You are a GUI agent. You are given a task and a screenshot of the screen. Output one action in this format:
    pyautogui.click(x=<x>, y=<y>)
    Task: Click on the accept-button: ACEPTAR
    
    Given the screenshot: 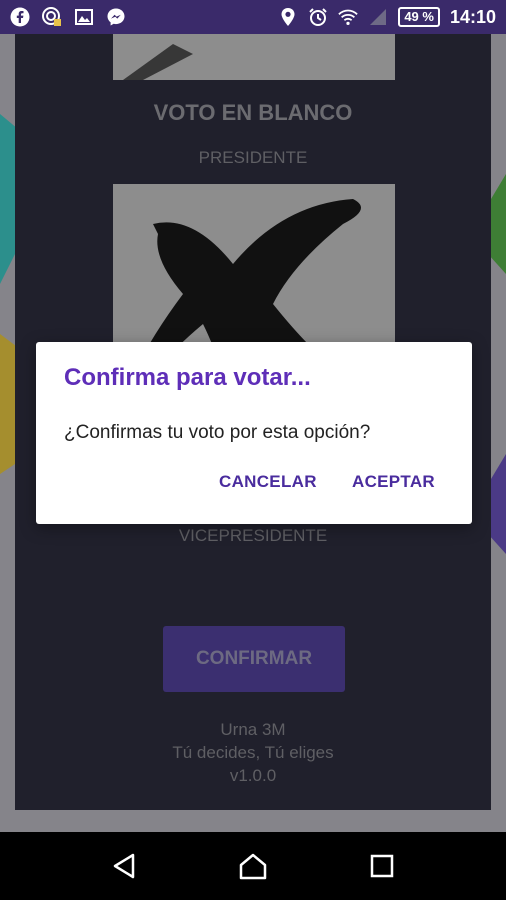 What is the action you would take?
    pyautogui.click(x=393, y=482)
    